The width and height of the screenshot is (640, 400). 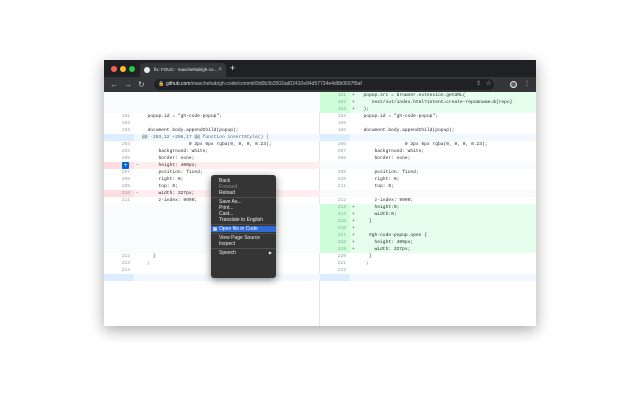 I want to click on forward-icon: →, so click(x=128, y=84).